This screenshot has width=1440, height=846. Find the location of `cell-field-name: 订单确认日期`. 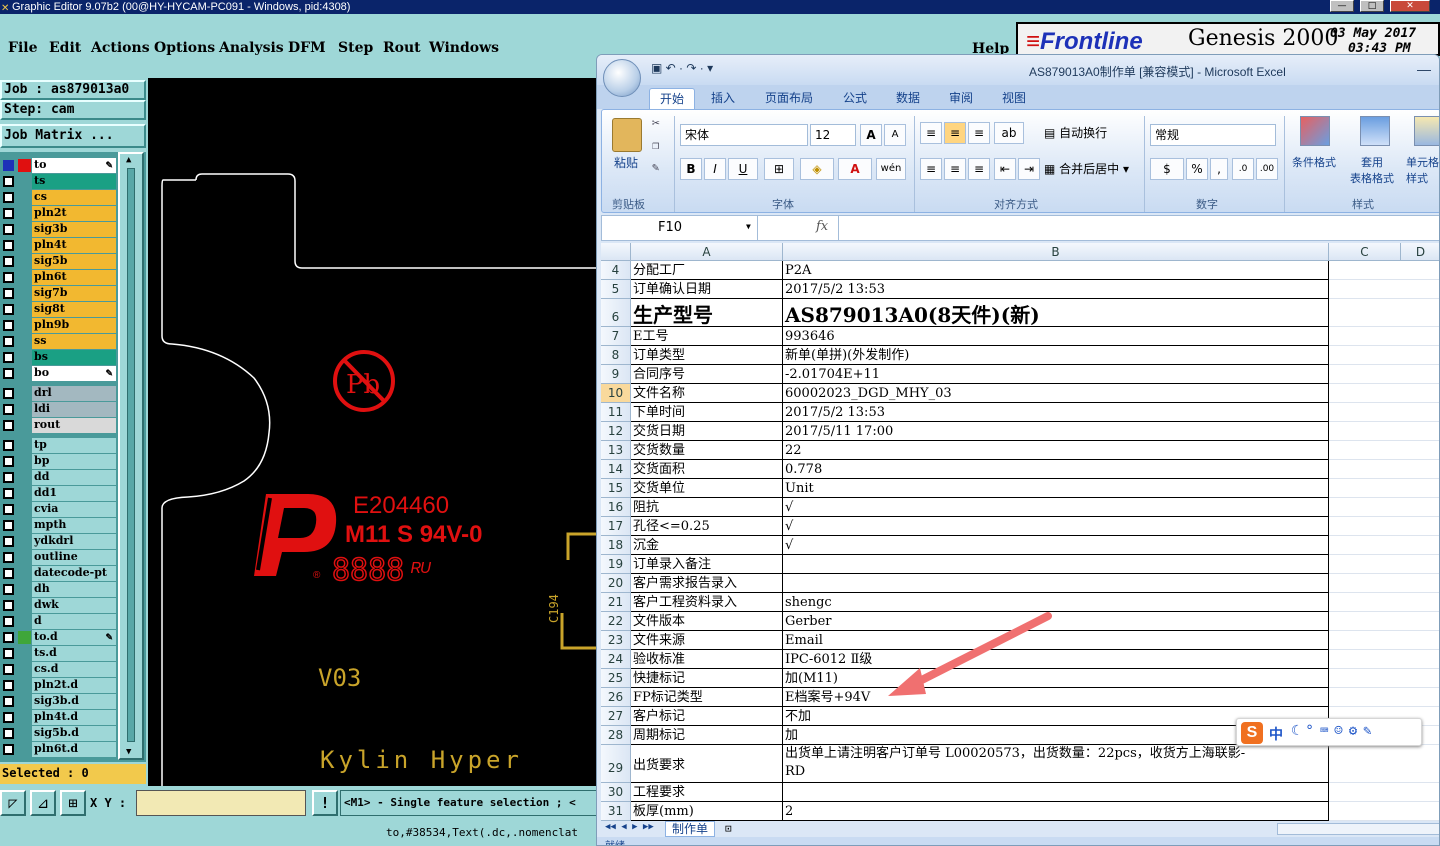

cell-field-name: 订单确认日期 is located at coordinates (707, 289).